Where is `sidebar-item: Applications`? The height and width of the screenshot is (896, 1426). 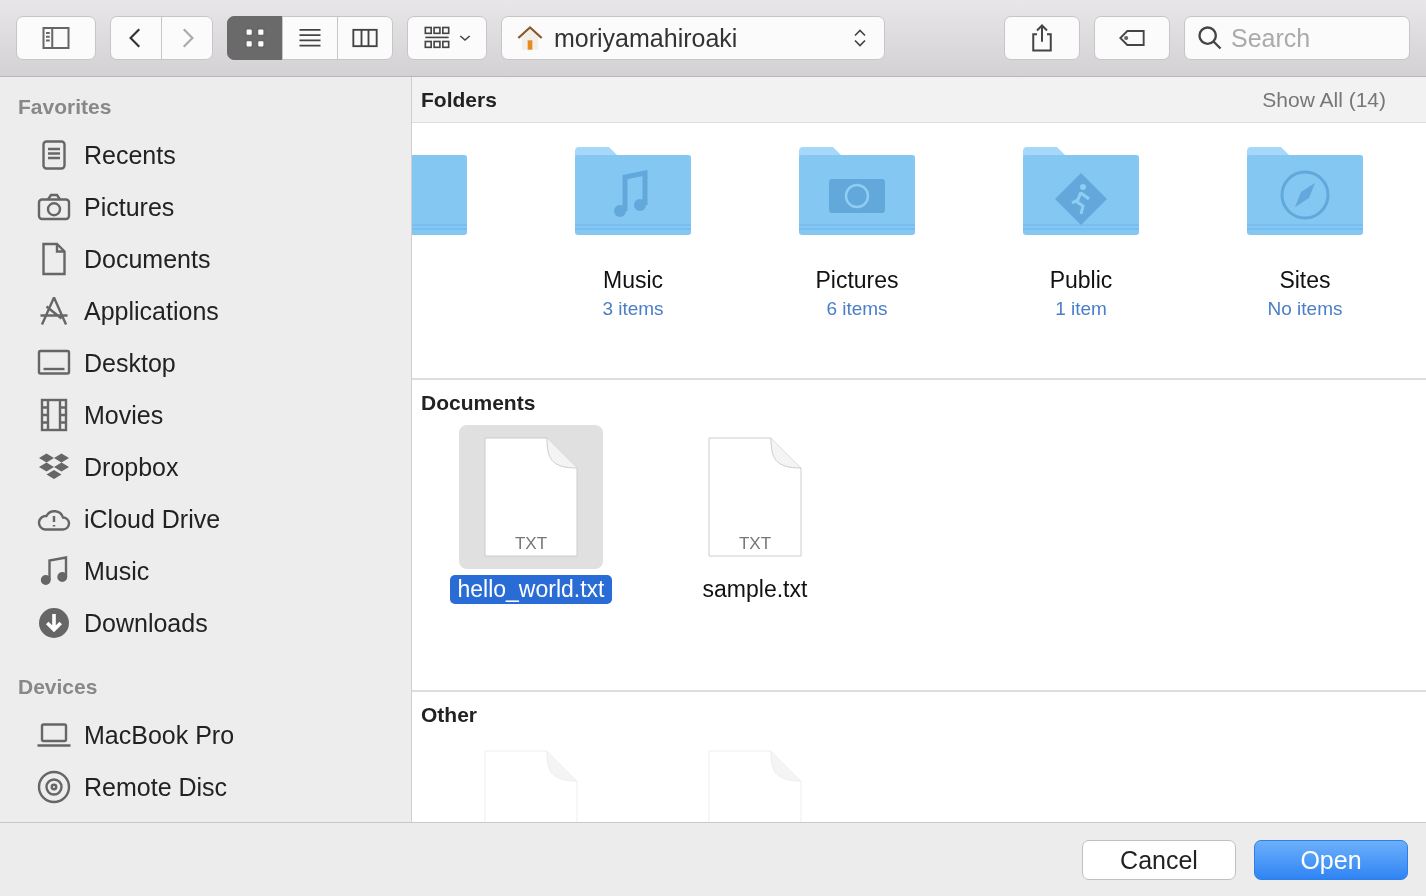
sidebar-item: Applications is located at coordinates (205, 311).